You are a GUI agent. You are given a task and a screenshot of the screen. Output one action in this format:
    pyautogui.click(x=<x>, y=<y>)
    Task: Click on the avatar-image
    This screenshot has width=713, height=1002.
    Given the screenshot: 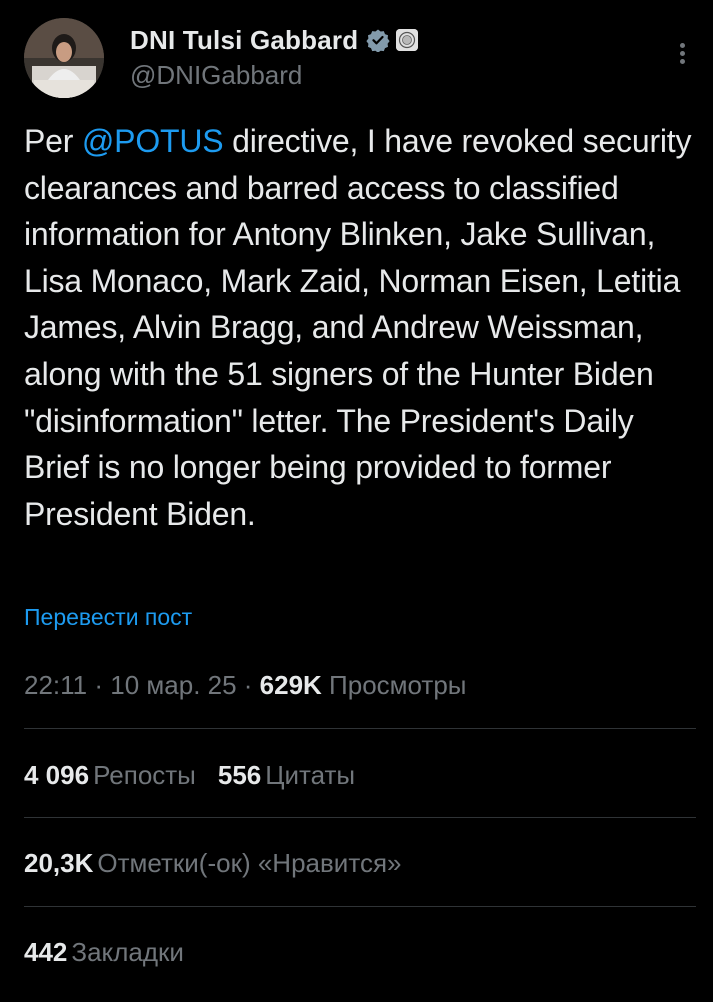 What is the action you would take?
    pyautogui.click(x=64, y=58)
    